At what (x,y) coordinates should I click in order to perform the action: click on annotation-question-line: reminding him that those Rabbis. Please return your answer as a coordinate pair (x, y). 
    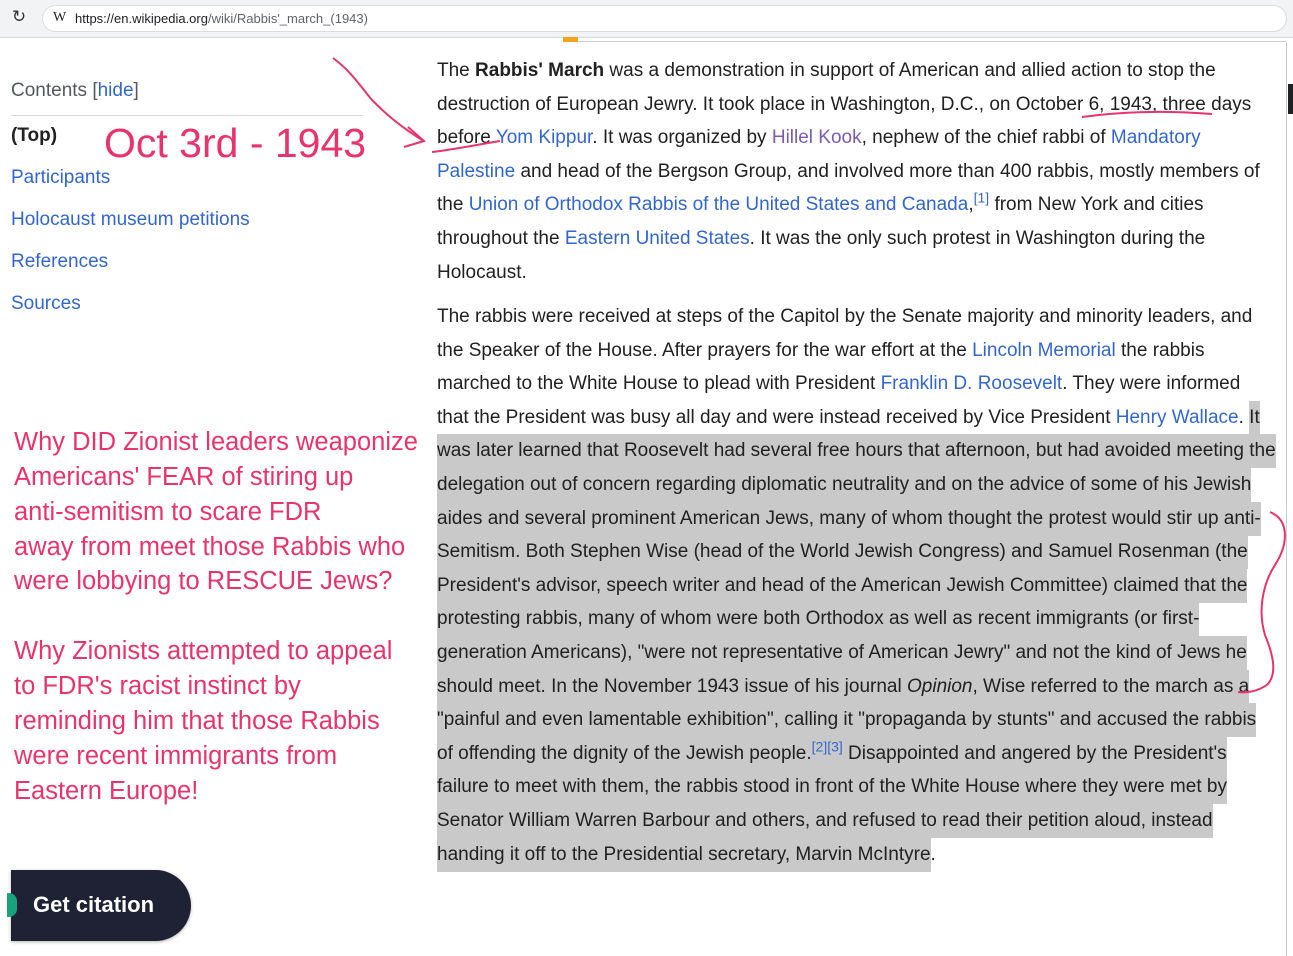
    Looking at the image, I should click on (197, 721).